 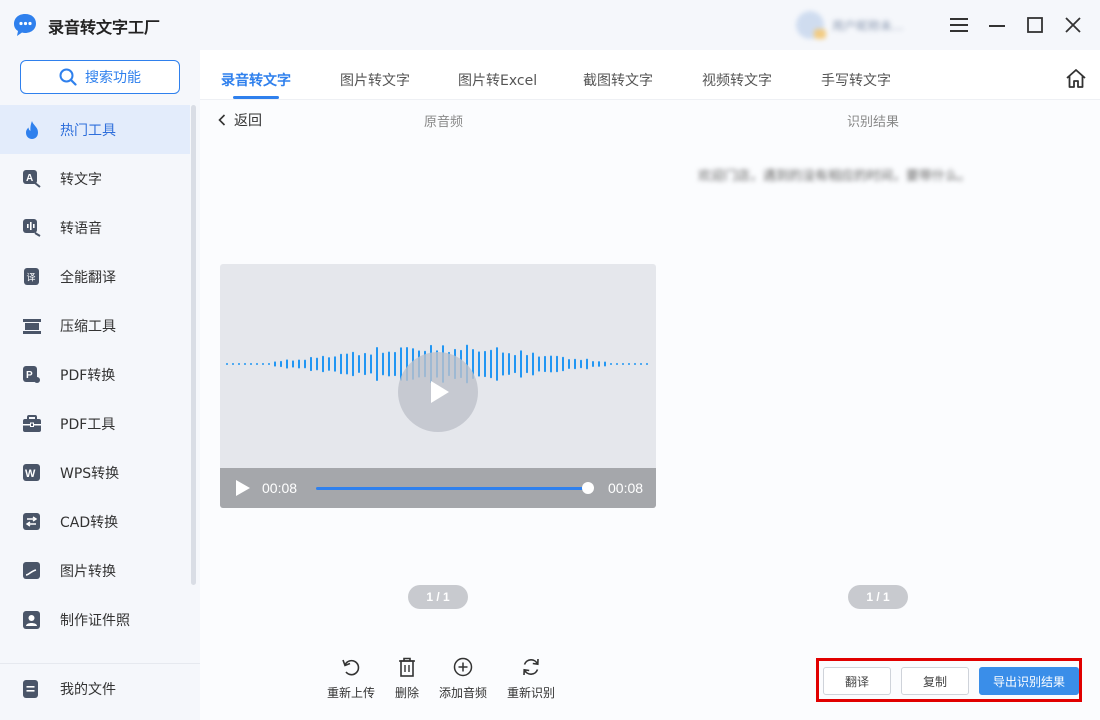 What do you see at coordinates (88, 277) in the screenshot?
I see `sidebar-item-label: 全能翻译` at bounding box center [88, 277].